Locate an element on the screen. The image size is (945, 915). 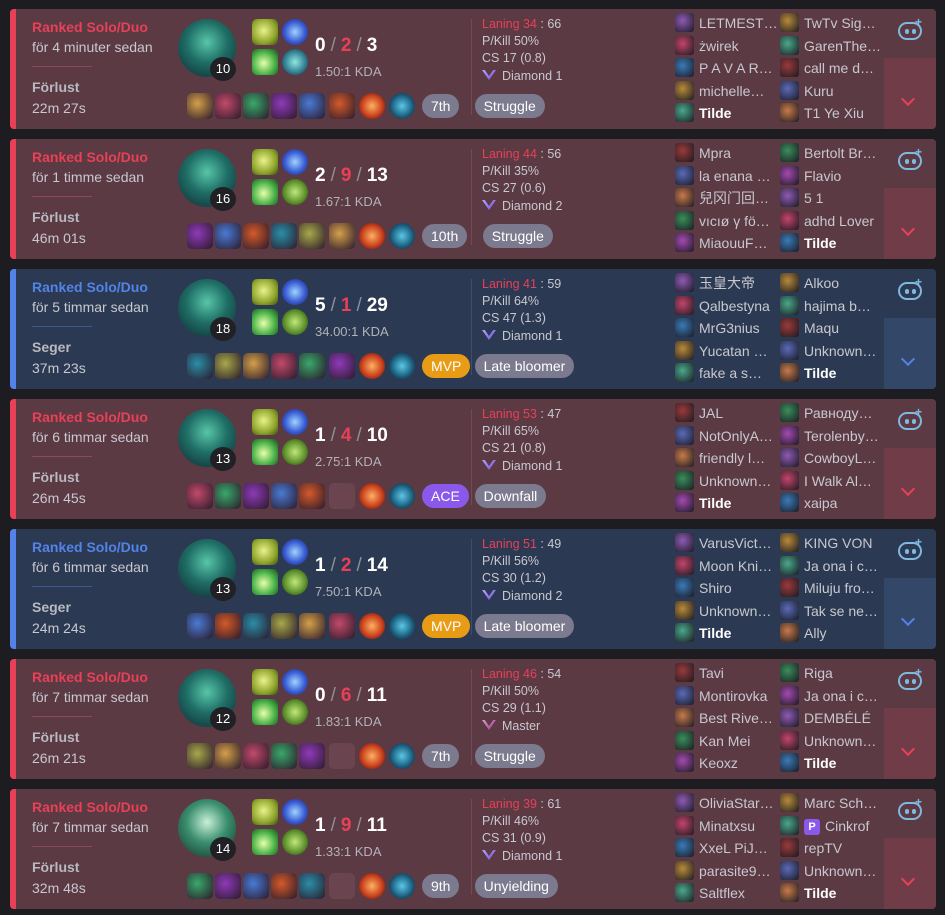
participant: repTV is located at coordinates (811, 848).